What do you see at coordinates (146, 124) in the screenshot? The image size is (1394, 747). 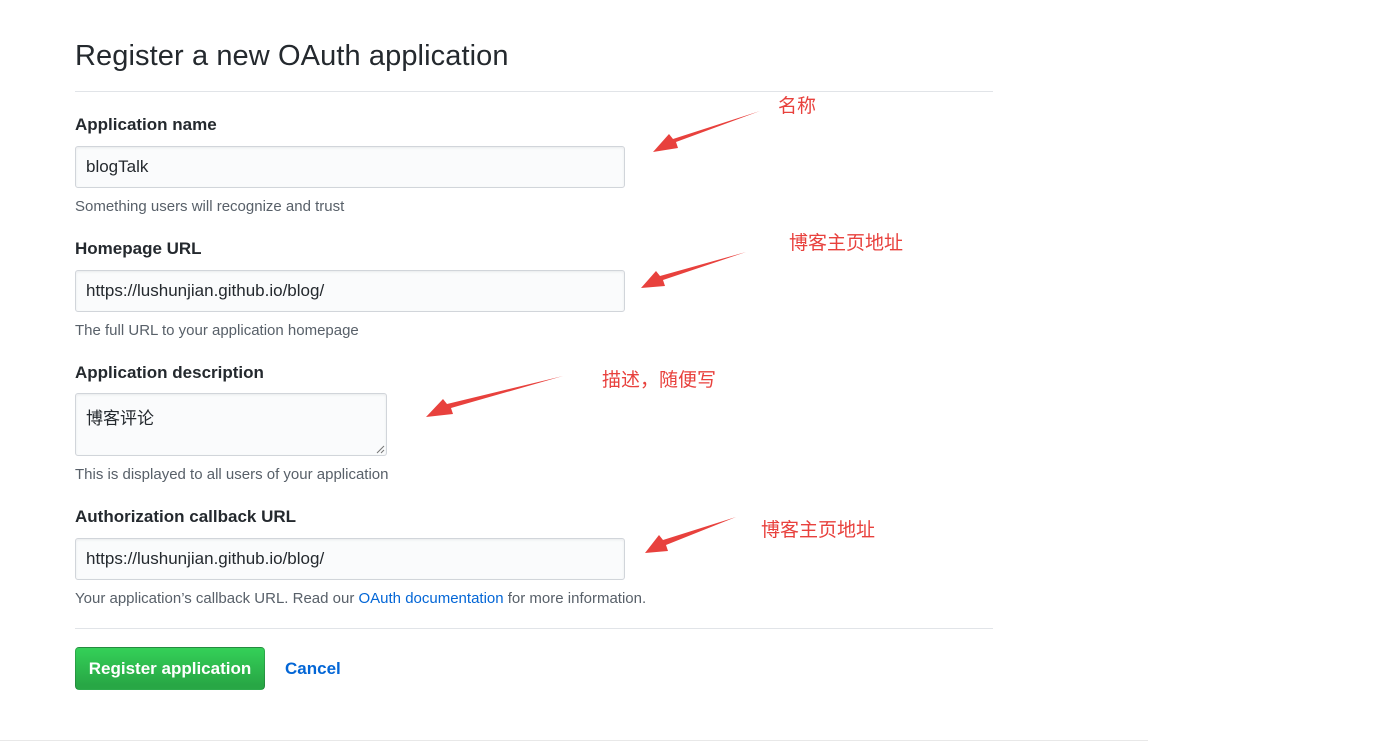 I see `app-name-label: Application name` at bounding box center [146, 124].